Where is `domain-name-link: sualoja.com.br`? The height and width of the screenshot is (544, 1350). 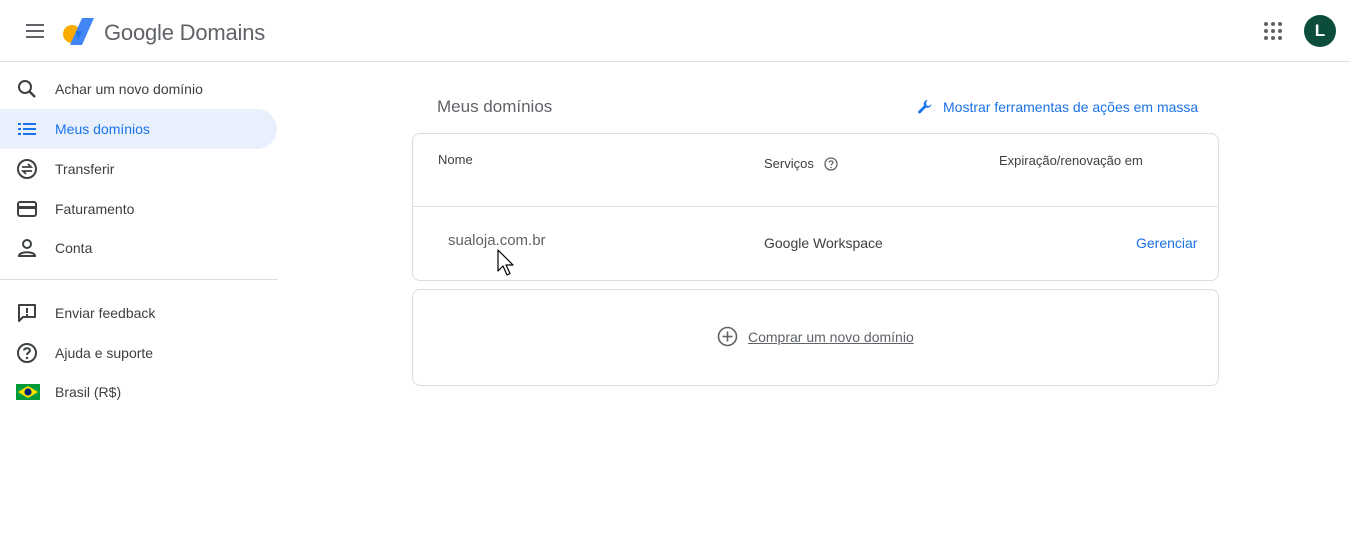
domain-name-link: sualoja.com.br is located at coordinates (497, 240).